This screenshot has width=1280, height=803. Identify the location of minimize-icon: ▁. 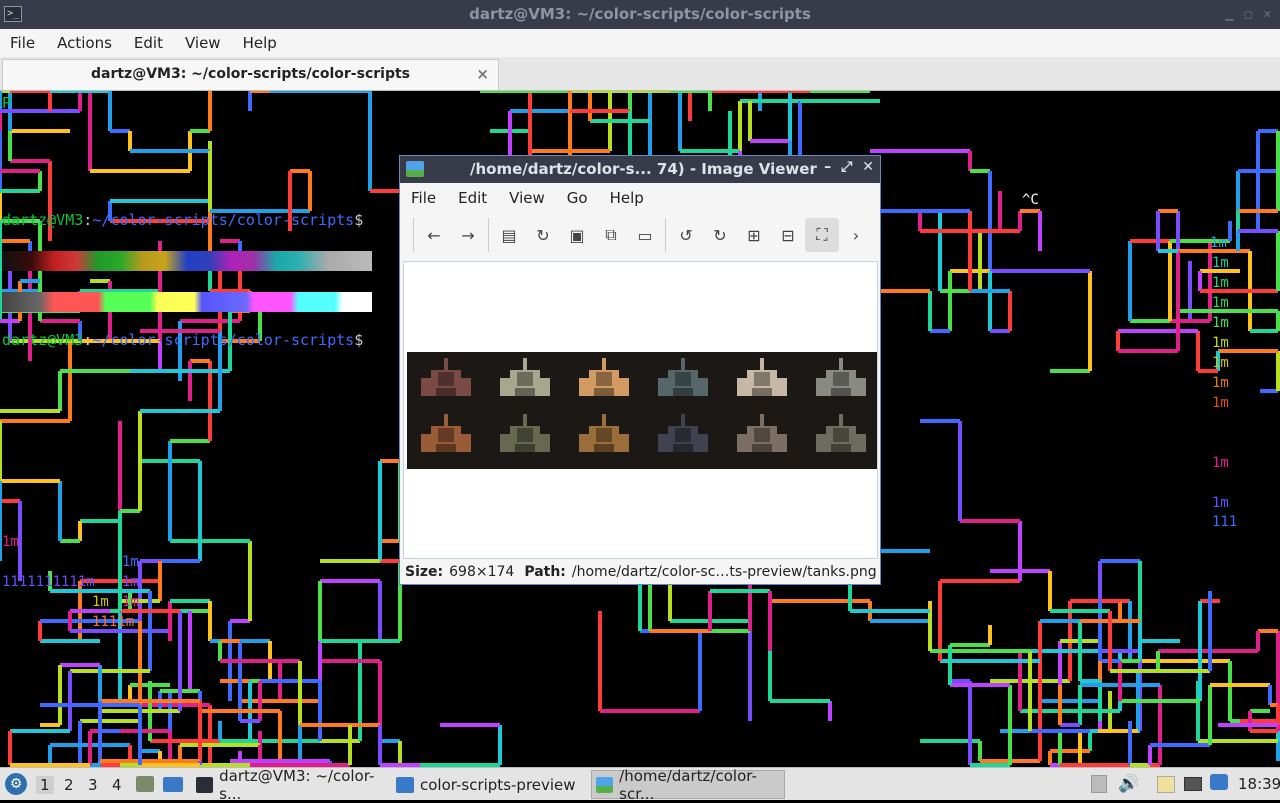
(1229, 14).